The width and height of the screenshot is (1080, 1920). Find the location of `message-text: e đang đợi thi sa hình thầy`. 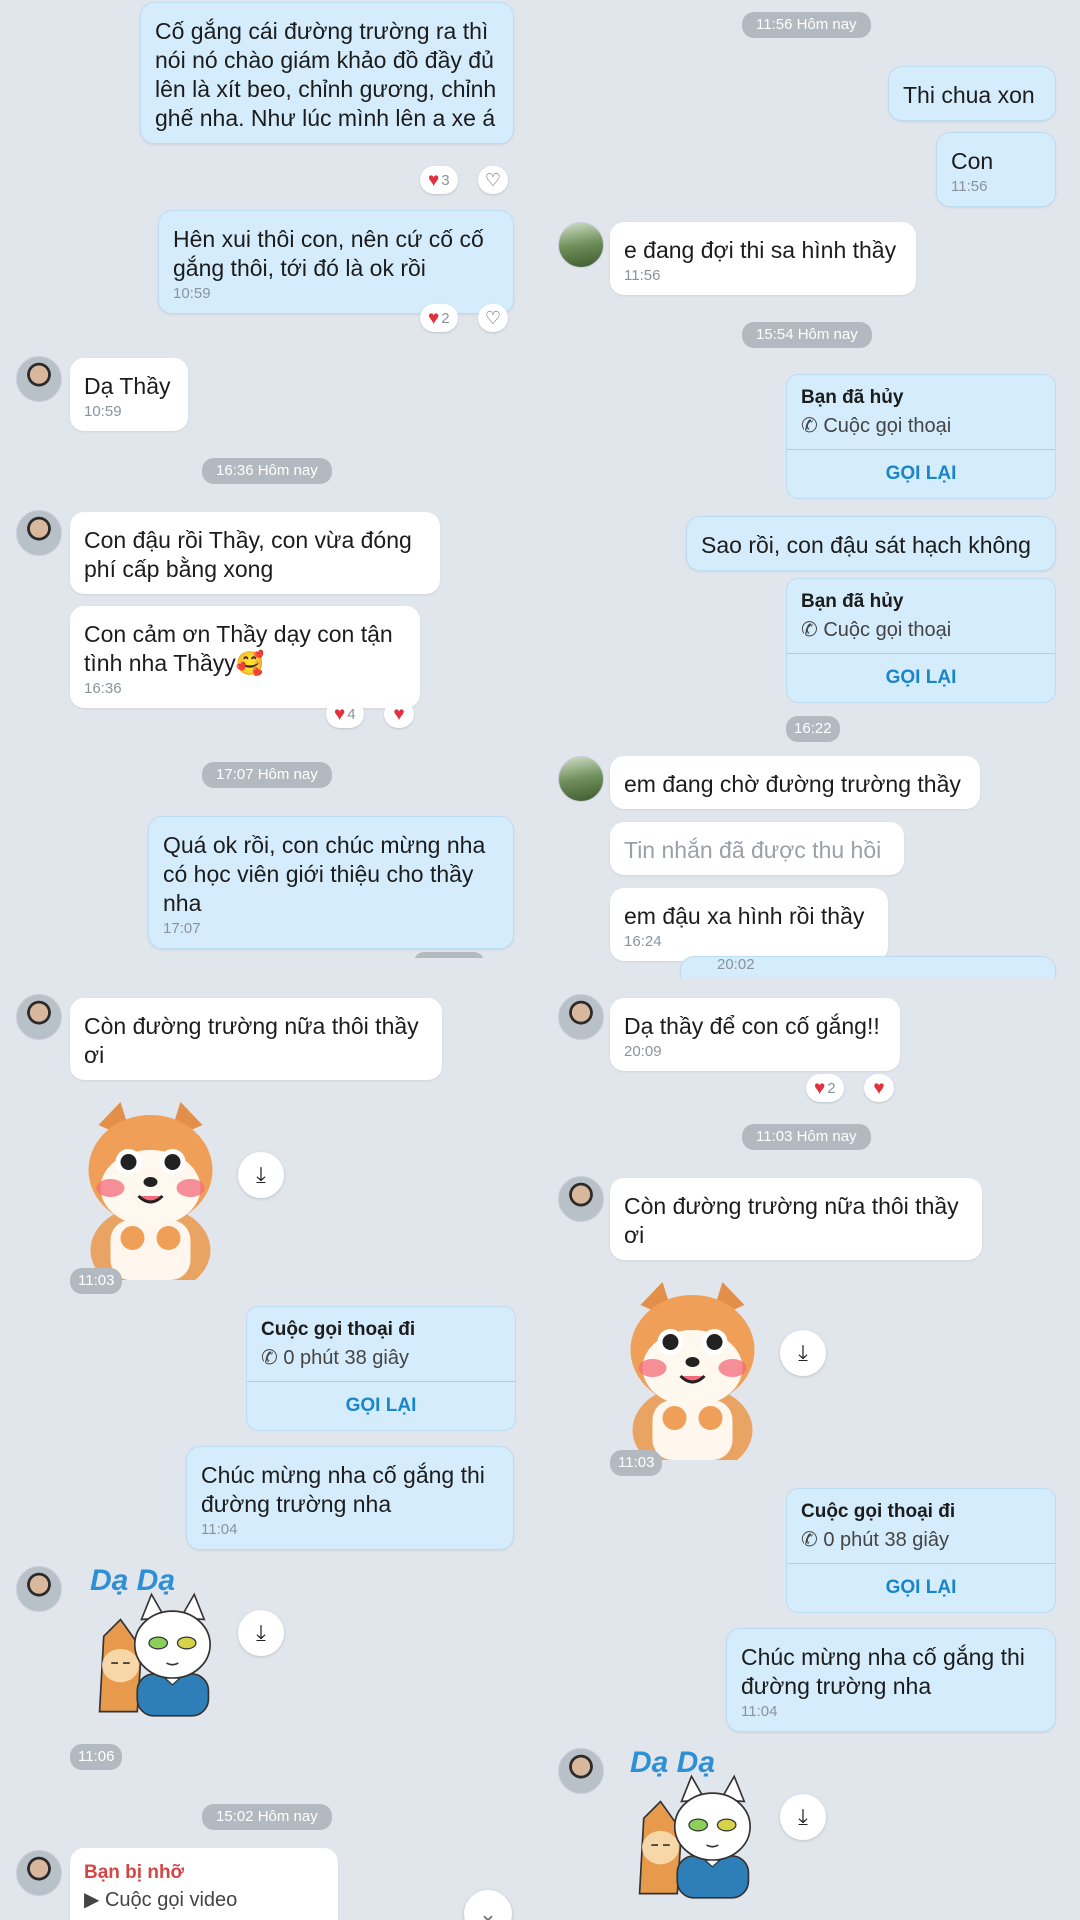

message-text: e đang đợi thi sa hình thầy is located at coordinates (760, 250).